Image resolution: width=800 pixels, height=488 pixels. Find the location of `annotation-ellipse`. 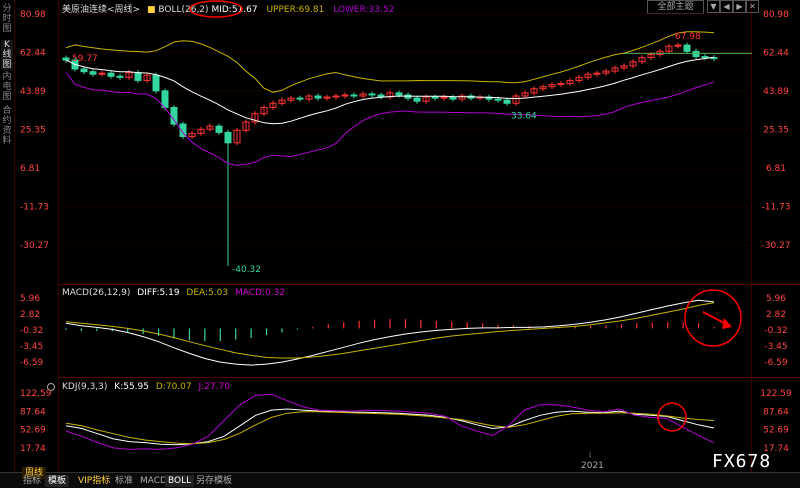

annotation-ellipse is located at coordinates (216, 9).